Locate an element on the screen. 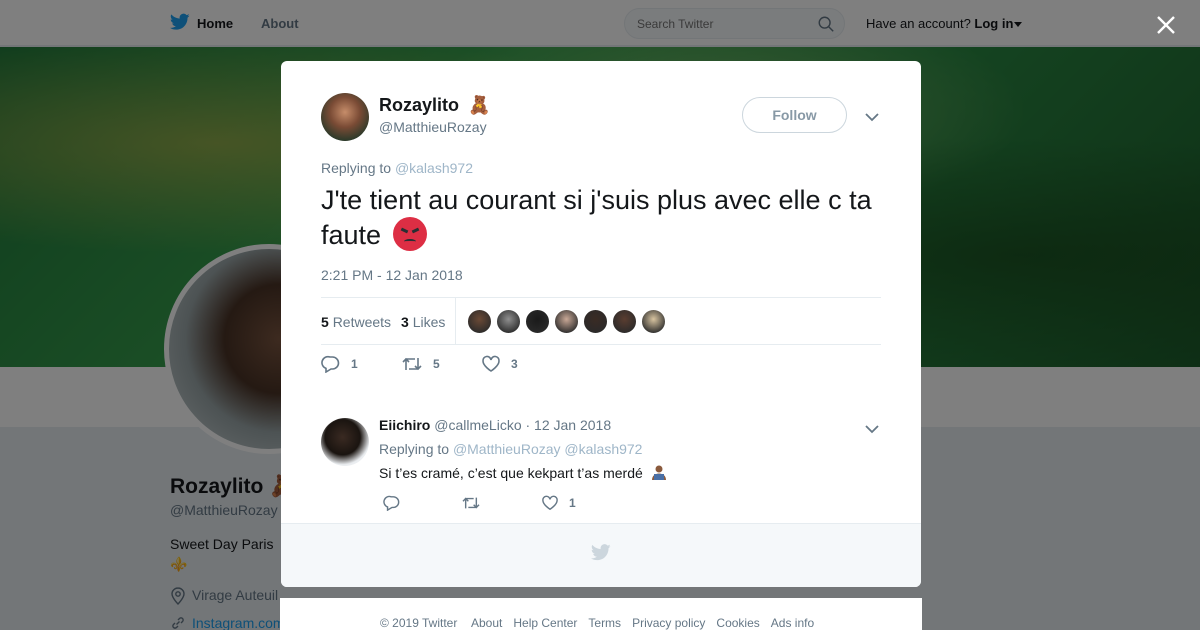 Image resolution: width=1200 pixels, height=630 pixels. reply-header: Eiichiro @callmeLicko · 12 Jan 2018 is located at coordinates (495, 425).